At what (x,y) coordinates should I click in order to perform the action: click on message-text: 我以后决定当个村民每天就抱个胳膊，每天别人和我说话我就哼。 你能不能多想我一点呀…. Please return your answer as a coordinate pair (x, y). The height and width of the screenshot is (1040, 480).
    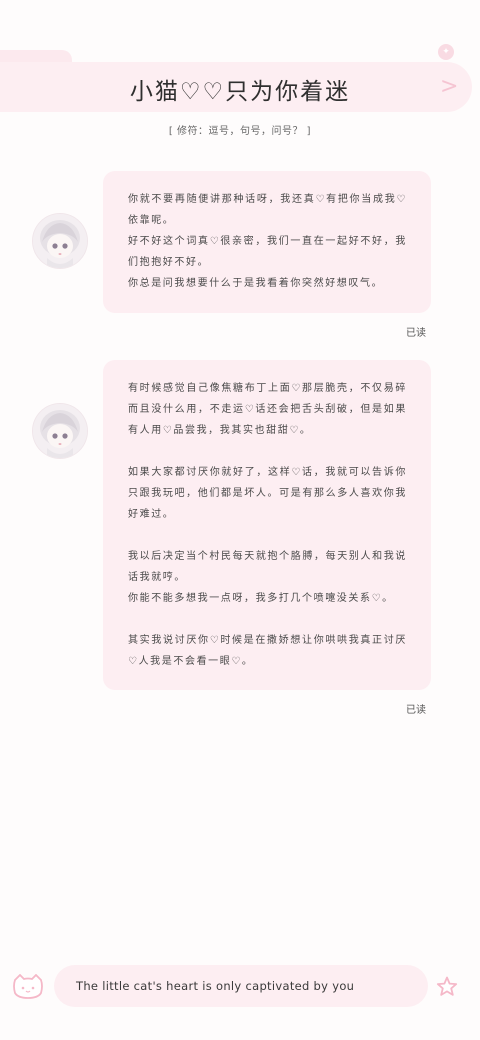
    Looking at the image, I should click on (267, 577).